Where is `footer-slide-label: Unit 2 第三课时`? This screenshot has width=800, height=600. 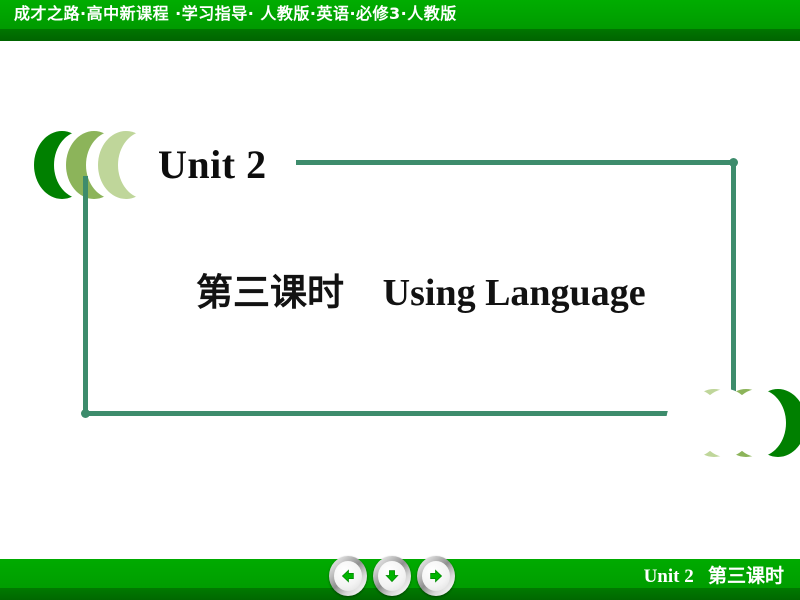
footer-slide-label: Unit 2 第三课时 is located at coordinates (714, 576).